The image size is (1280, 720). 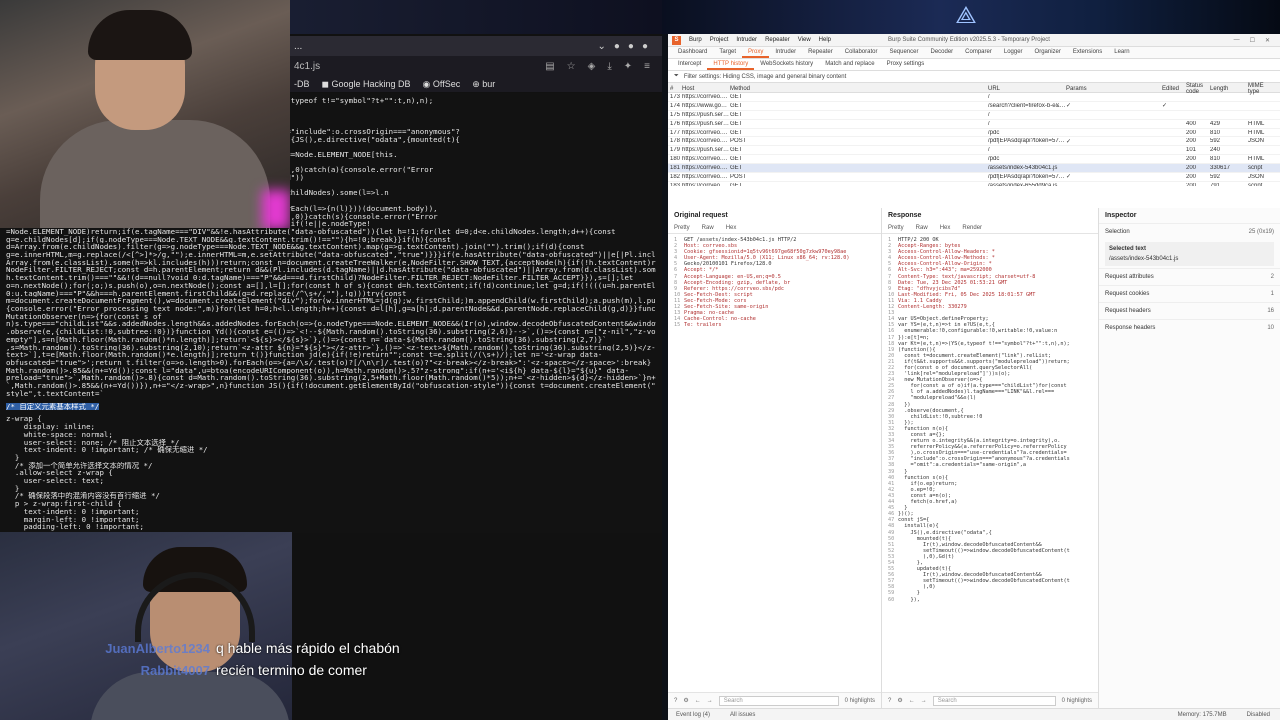 I want to click on table-row: 175https://push.services.mozilla.comGET /, so click(x=974, y=115).